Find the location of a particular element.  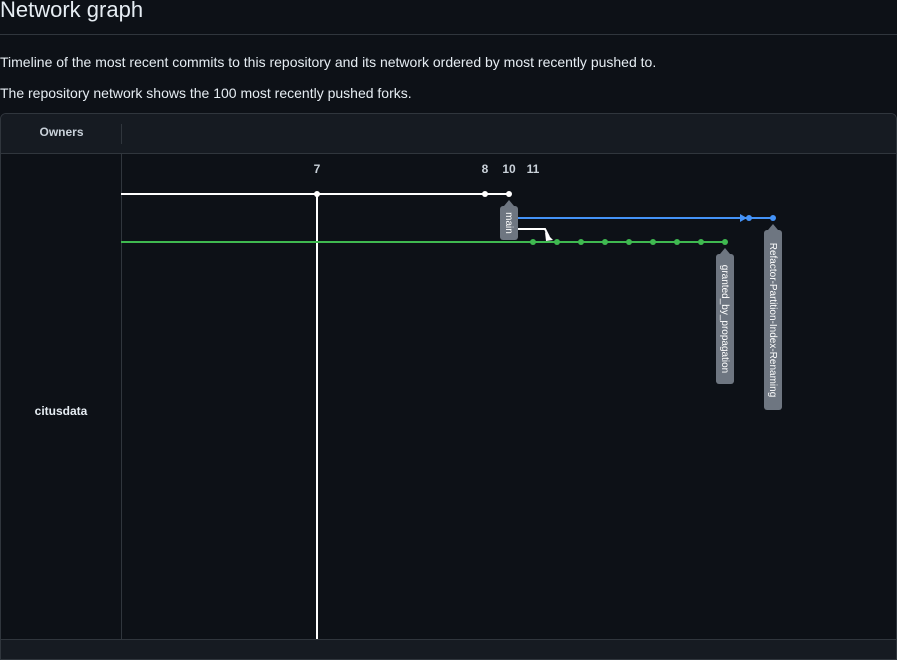

branch-label-refactor-partition-index-renaming: Refactor-Partition-Index-Renaming is located at coordinates (773, 317).